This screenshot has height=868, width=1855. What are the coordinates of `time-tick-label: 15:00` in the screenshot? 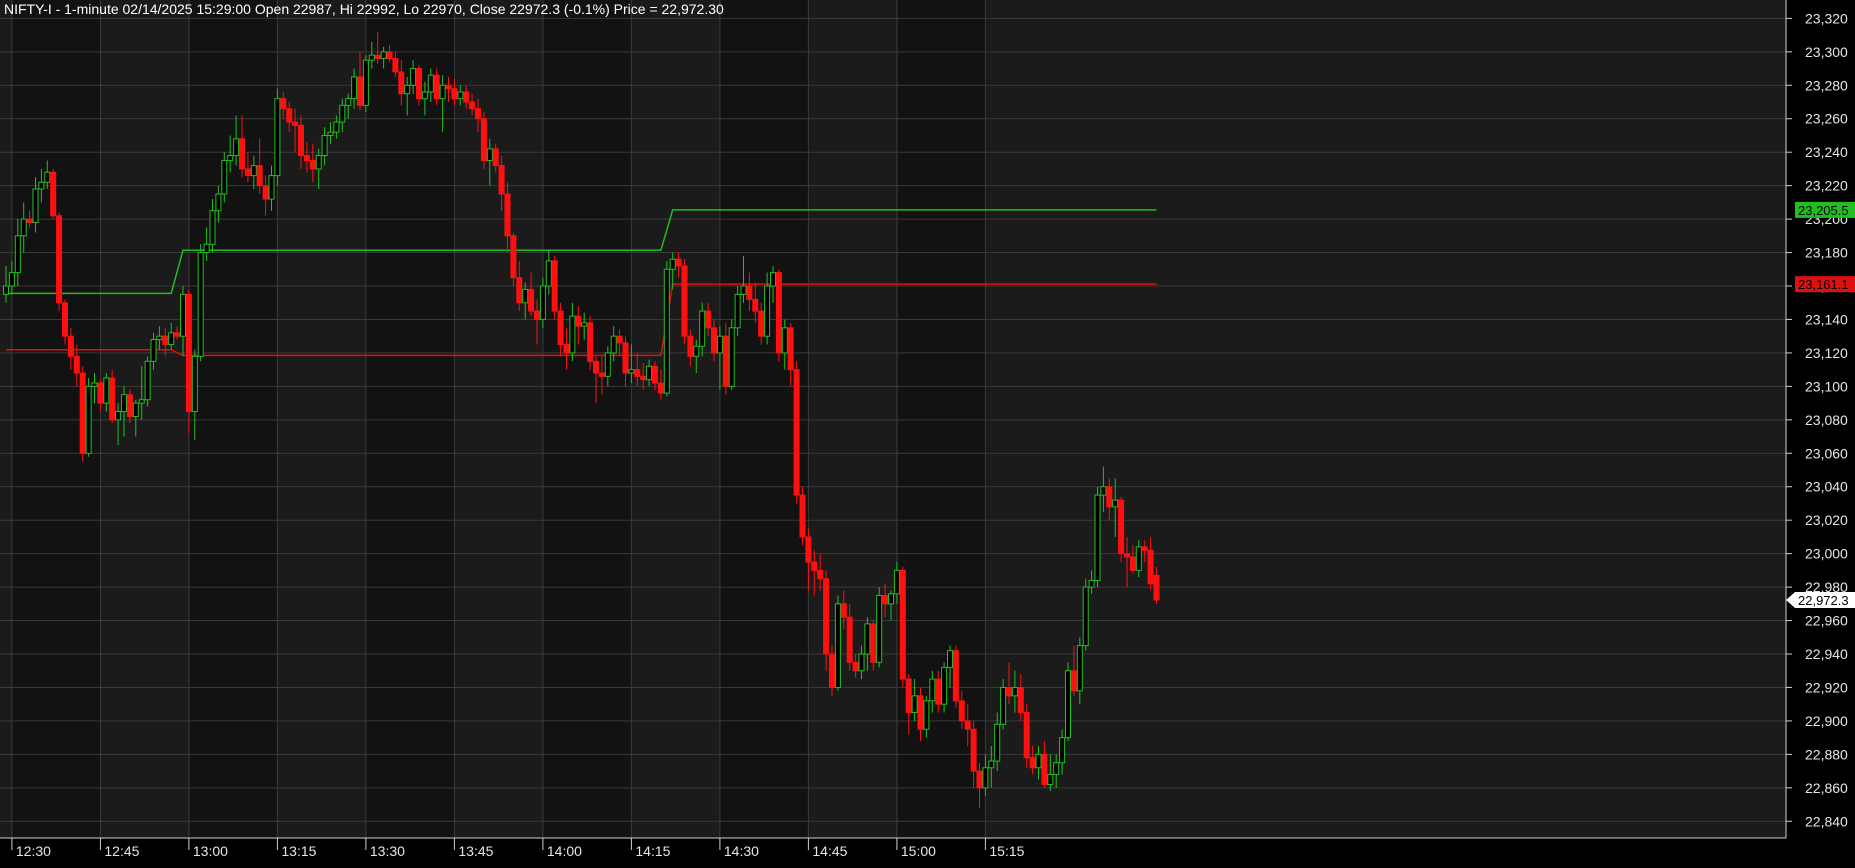 It's located at (918, 851).